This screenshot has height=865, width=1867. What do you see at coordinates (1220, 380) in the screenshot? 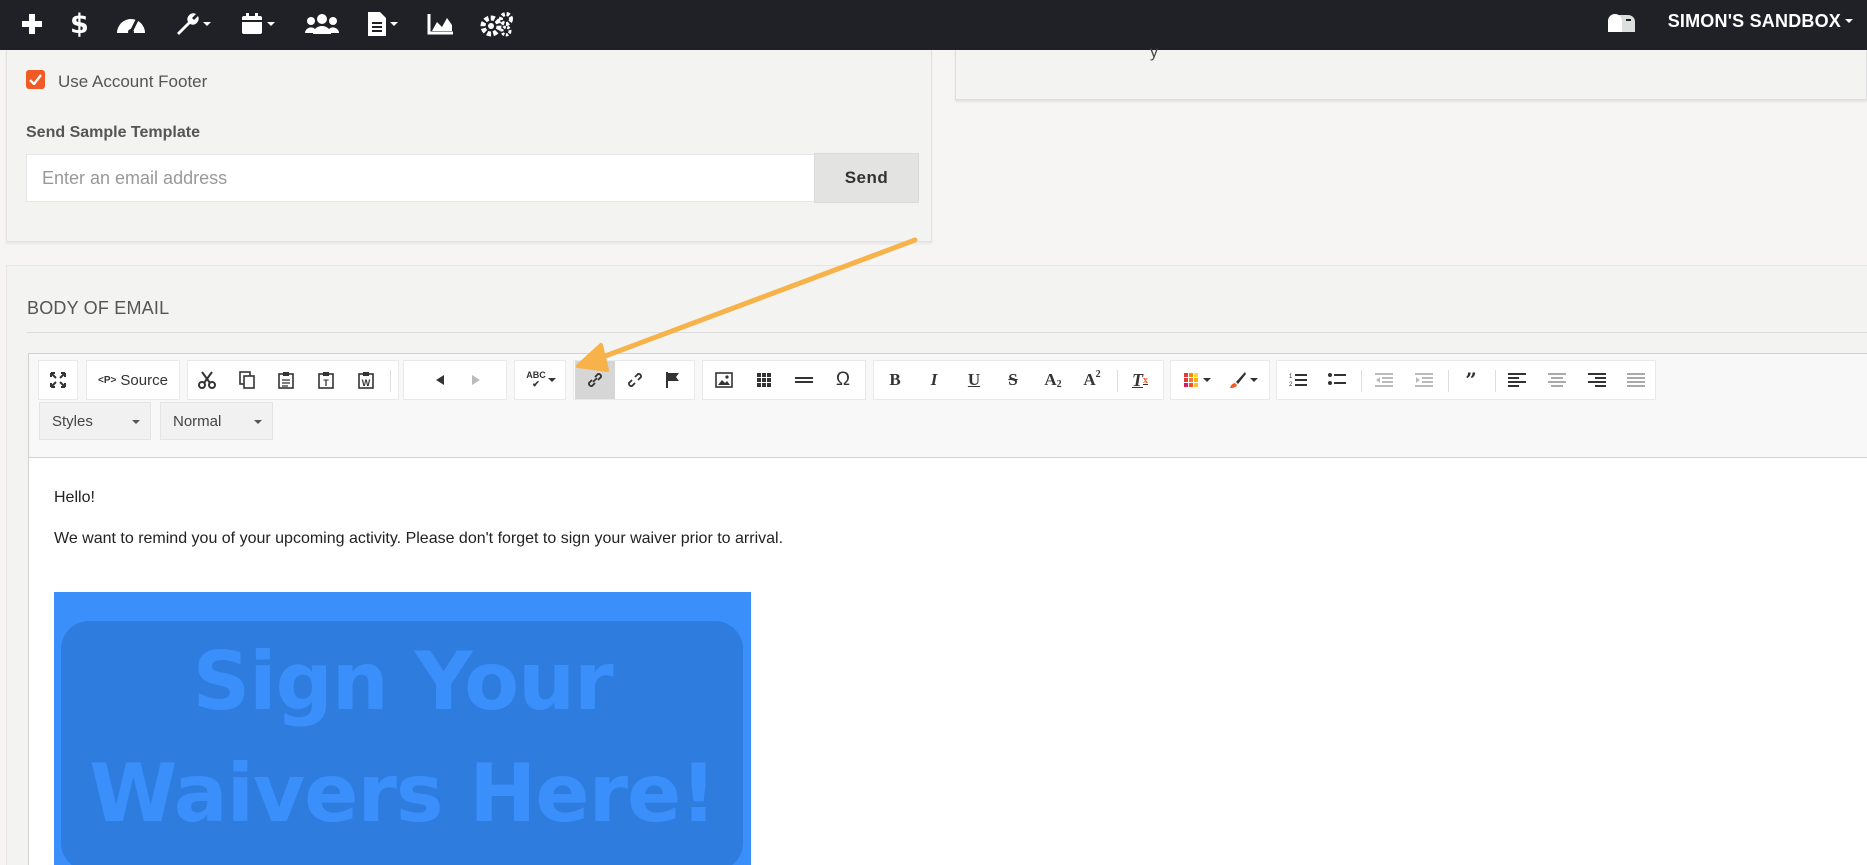
I see `toolbar-group-colors` at bounding box center [1220, 380].